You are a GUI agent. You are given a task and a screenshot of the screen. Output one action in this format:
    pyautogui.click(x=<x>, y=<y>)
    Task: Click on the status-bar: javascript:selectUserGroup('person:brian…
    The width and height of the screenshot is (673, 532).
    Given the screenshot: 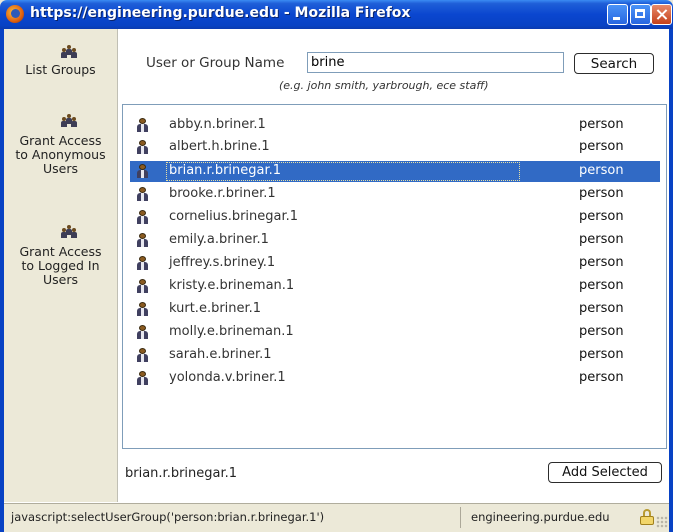 What is the action you would take?
    pyautogui.click(x=336, y=517)
    